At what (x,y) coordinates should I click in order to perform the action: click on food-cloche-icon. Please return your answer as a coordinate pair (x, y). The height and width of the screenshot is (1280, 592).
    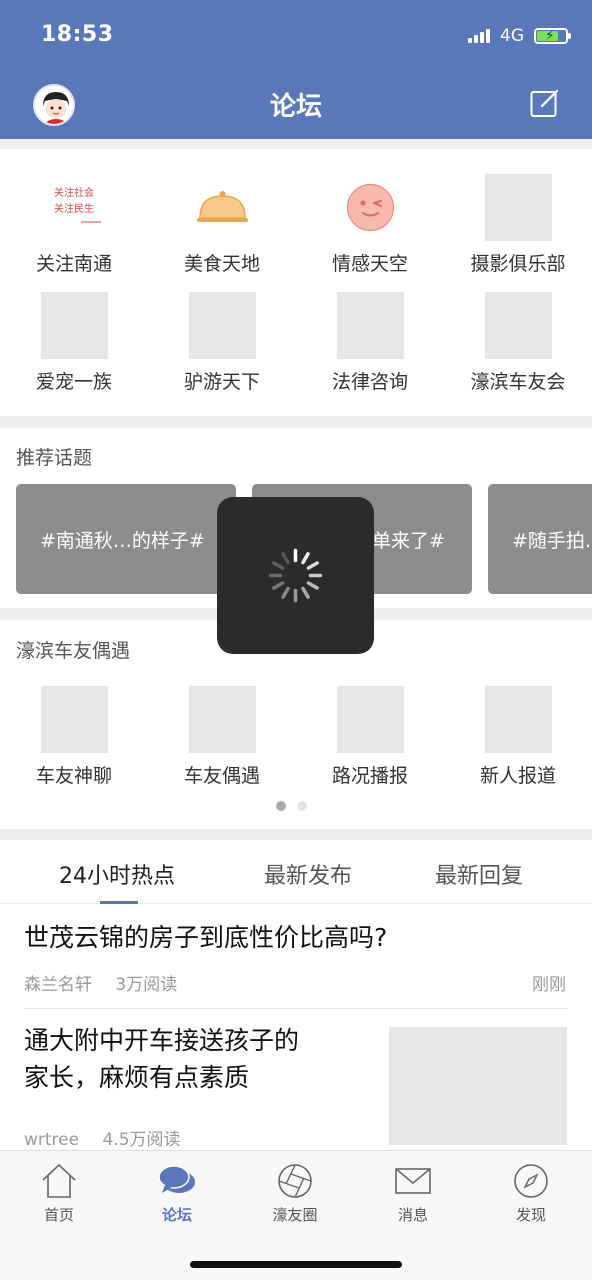
    Looking at the image, I should click on (222, 207).